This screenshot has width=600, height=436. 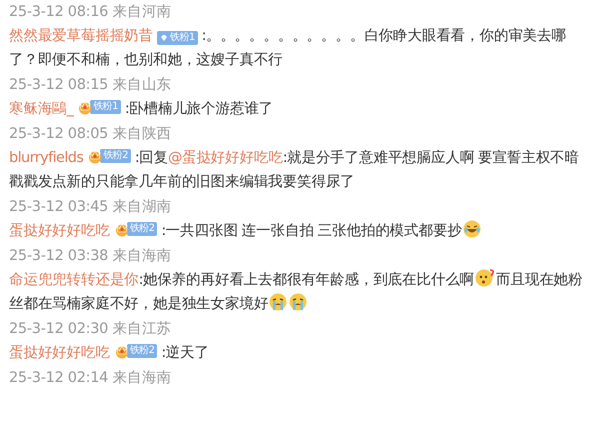 I want to click on comment-time: 25-3-12 03:38 来自海南, so click(x=90, y=256).